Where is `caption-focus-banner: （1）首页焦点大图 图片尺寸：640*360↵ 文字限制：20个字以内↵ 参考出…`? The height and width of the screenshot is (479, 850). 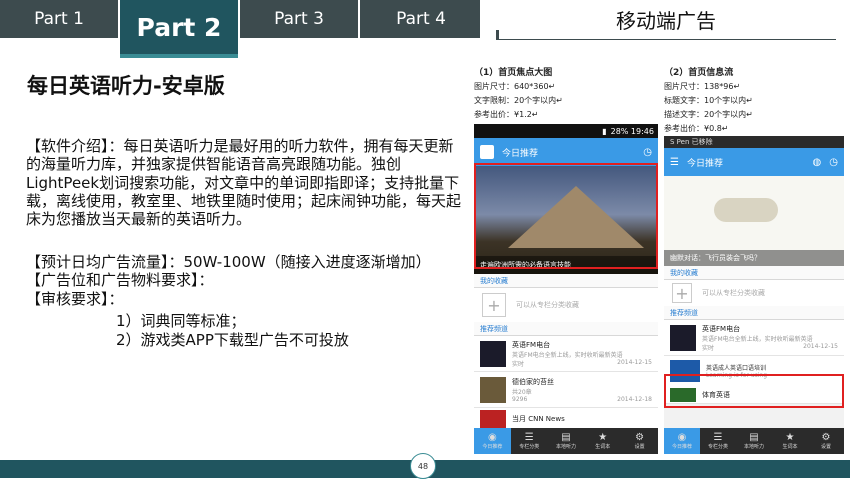
caption-focus-banner: （1）首页焦点大图 图片尺寸：640*360↵ 文字限制：20个字以内↵ 参考出… is located at coordinates (518, 94).